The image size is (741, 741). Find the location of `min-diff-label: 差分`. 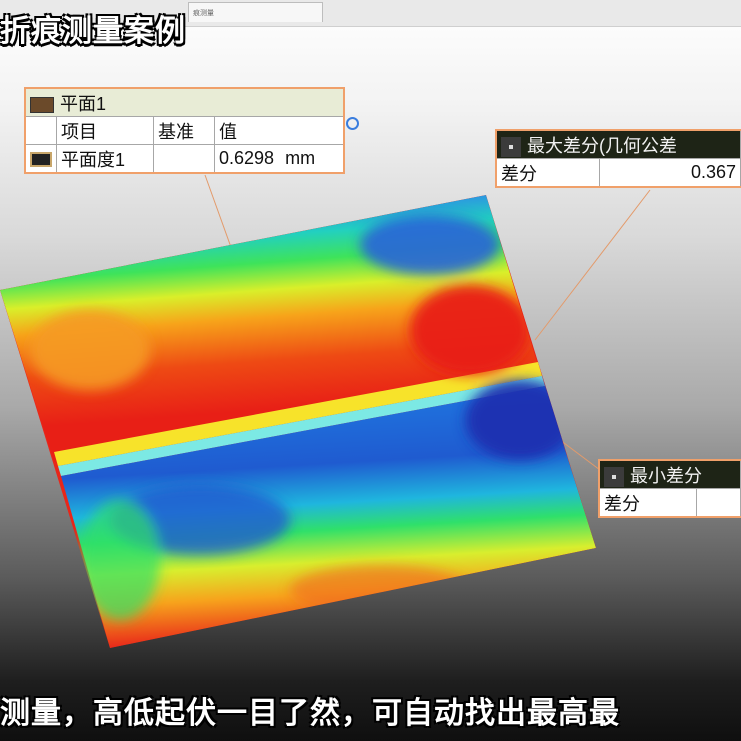

min-diff-label: 差分 is located at coordinates (648, 503).